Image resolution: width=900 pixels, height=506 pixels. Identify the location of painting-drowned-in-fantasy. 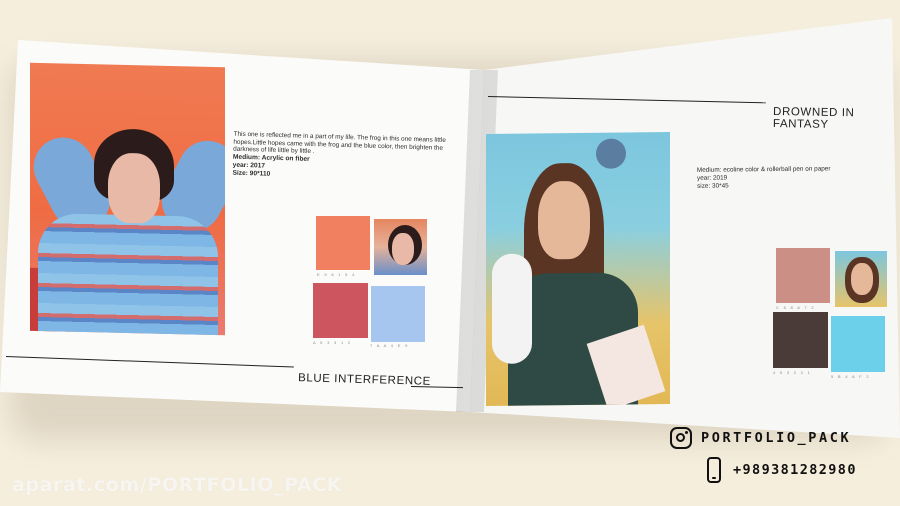
(578, 269).